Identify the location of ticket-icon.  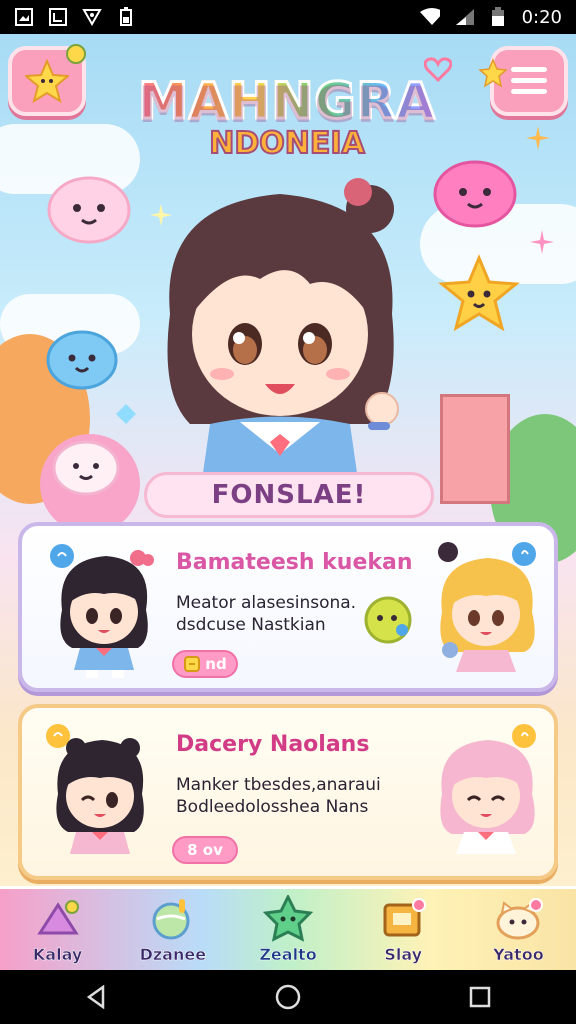
(192, 664).